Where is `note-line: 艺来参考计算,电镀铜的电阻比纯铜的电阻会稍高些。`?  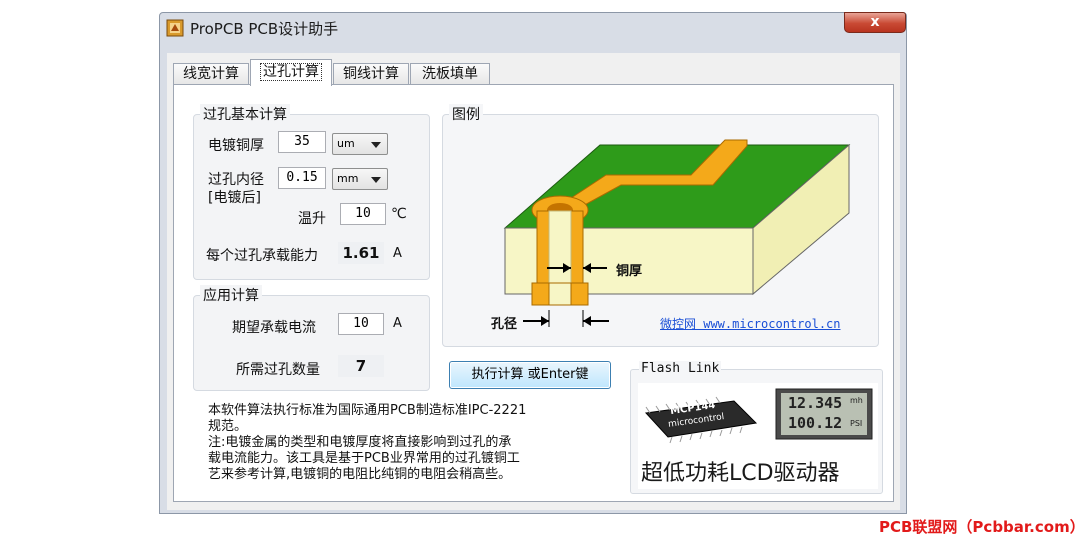
note-line: 艺来参考计算,电镀铜的电阻比纯铜的电阻会稍高些。 is located at coordinates (360, 474).